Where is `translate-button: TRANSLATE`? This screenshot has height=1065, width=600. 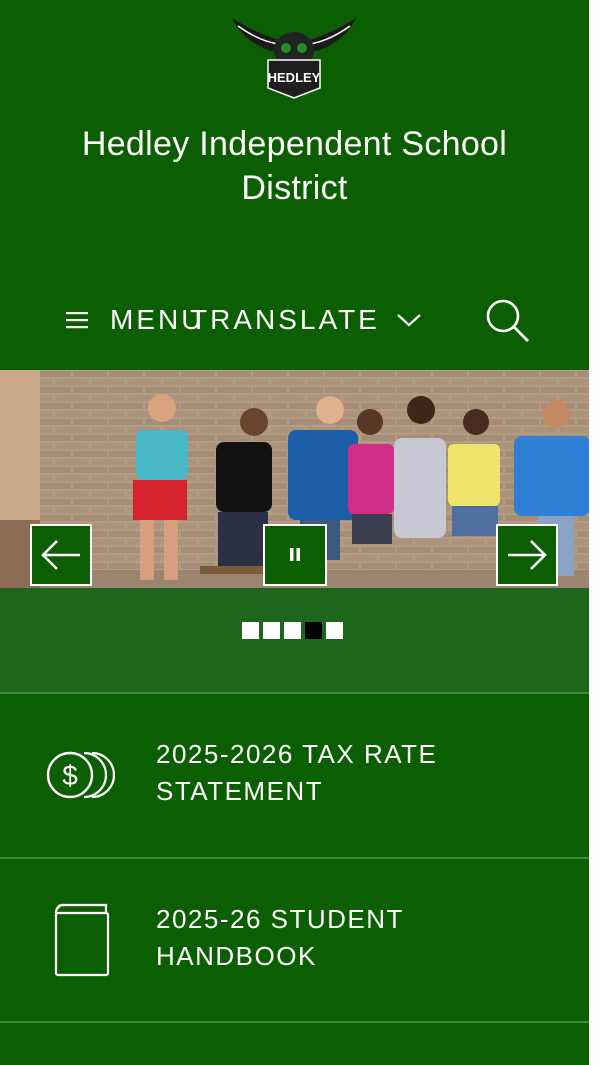 translate-button: TRANSLATE is located at coordinates (306, 320).